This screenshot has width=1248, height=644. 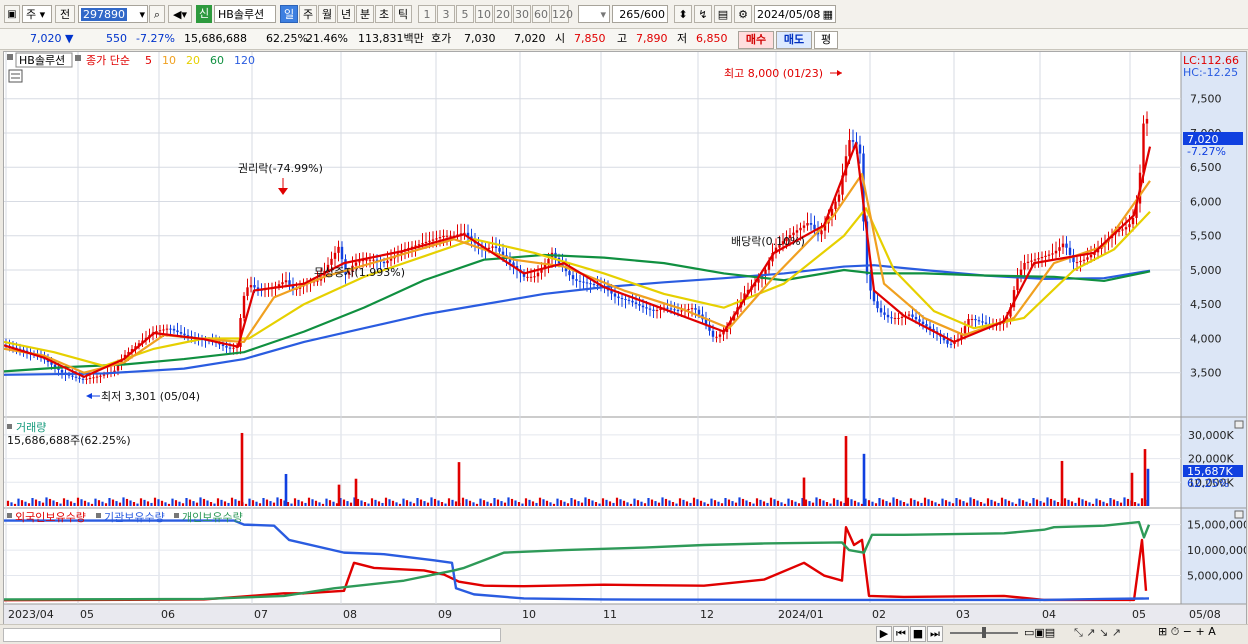 I want to click on table-icon, so click(x=15, y=76).